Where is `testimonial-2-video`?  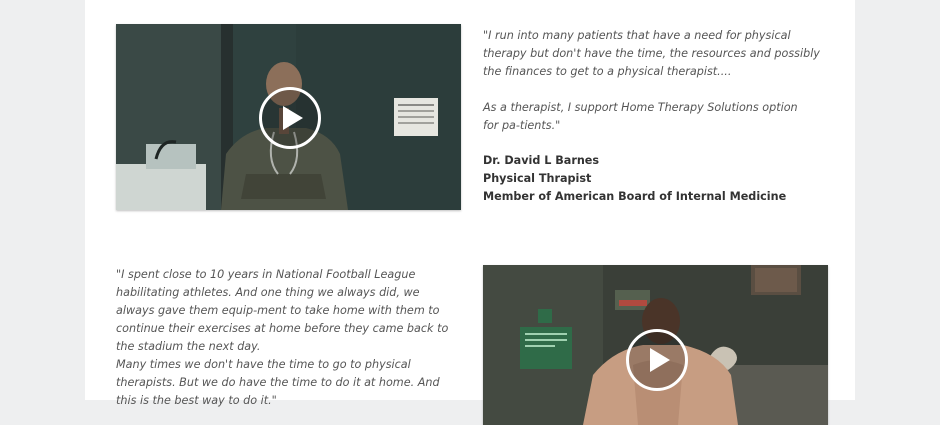 testimonial-2-video is located at coordinates (655, 345).